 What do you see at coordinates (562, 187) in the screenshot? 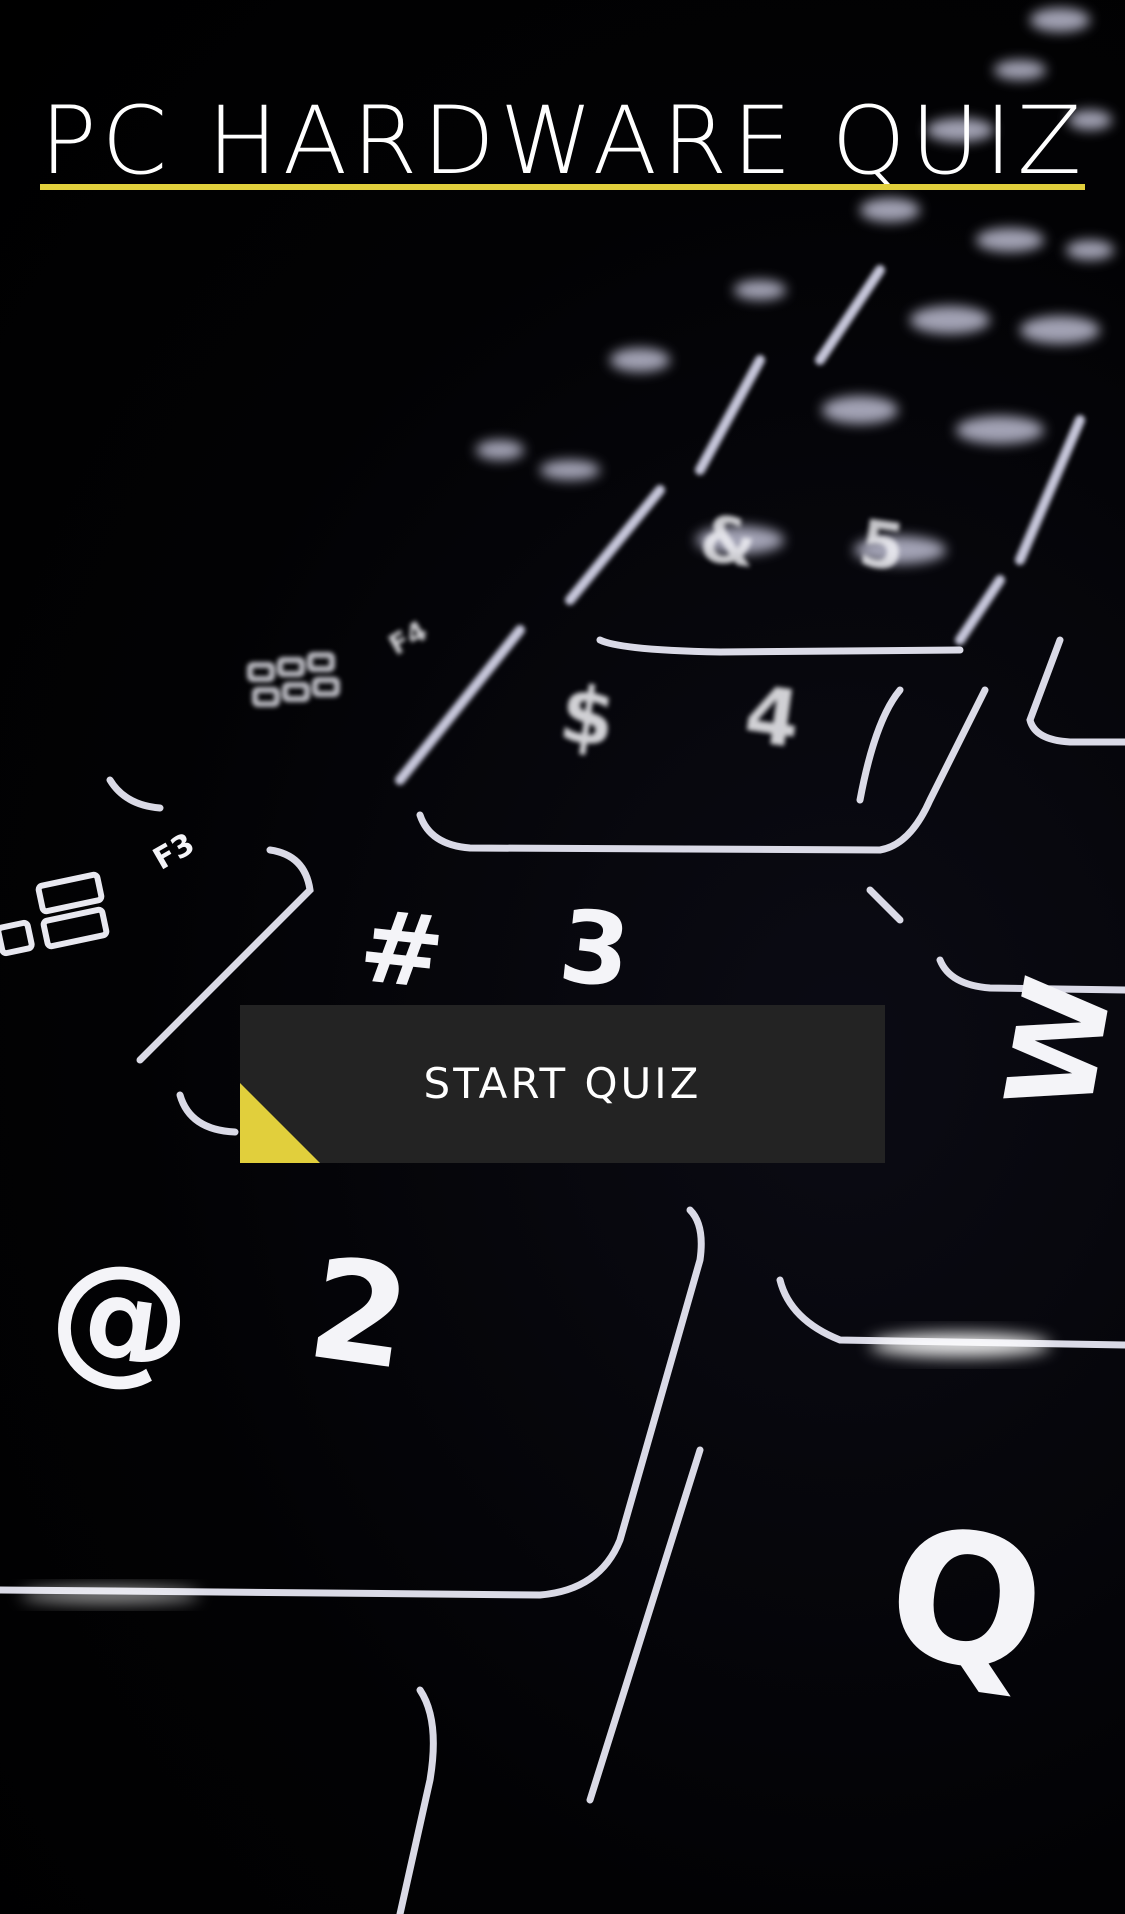
I see `title-underline` at bounding box center [562, 187].